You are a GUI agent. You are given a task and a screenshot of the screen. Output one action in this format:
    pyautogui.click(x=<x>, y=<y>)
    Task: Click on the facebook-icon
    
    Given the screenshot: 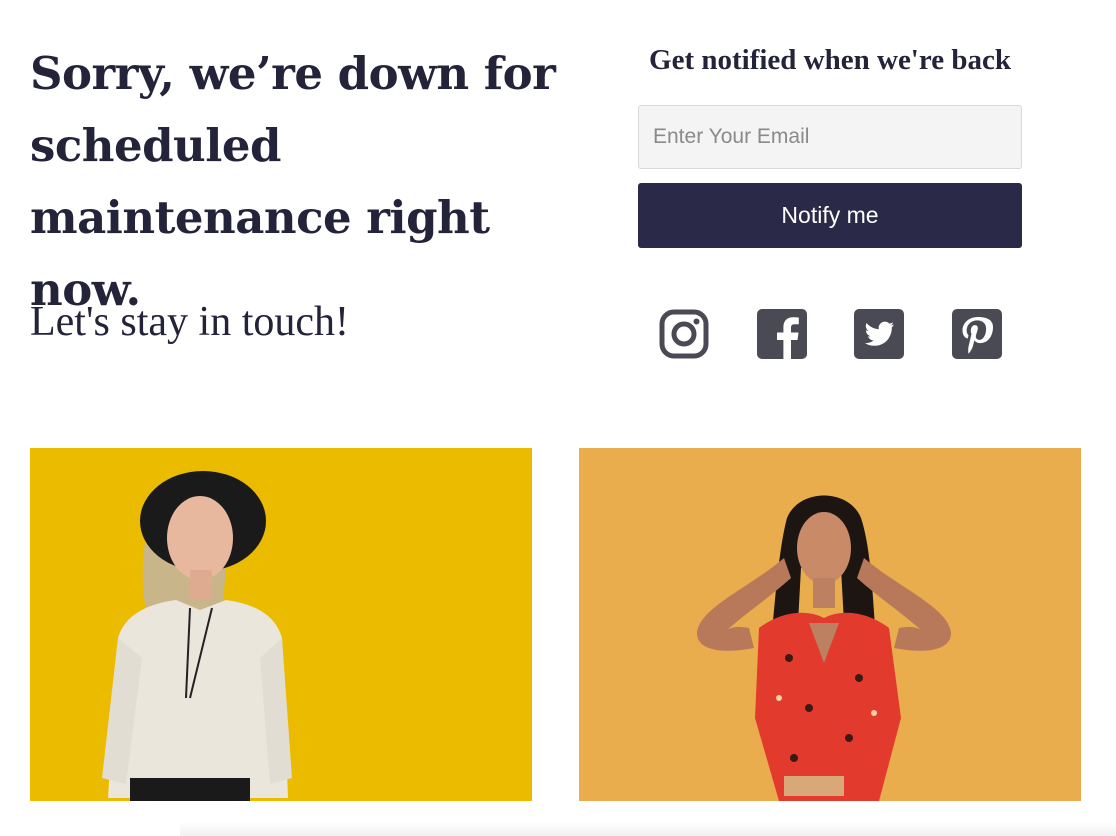 What is the action you would take?
    pyautogui.click(x=782, y=334)
    